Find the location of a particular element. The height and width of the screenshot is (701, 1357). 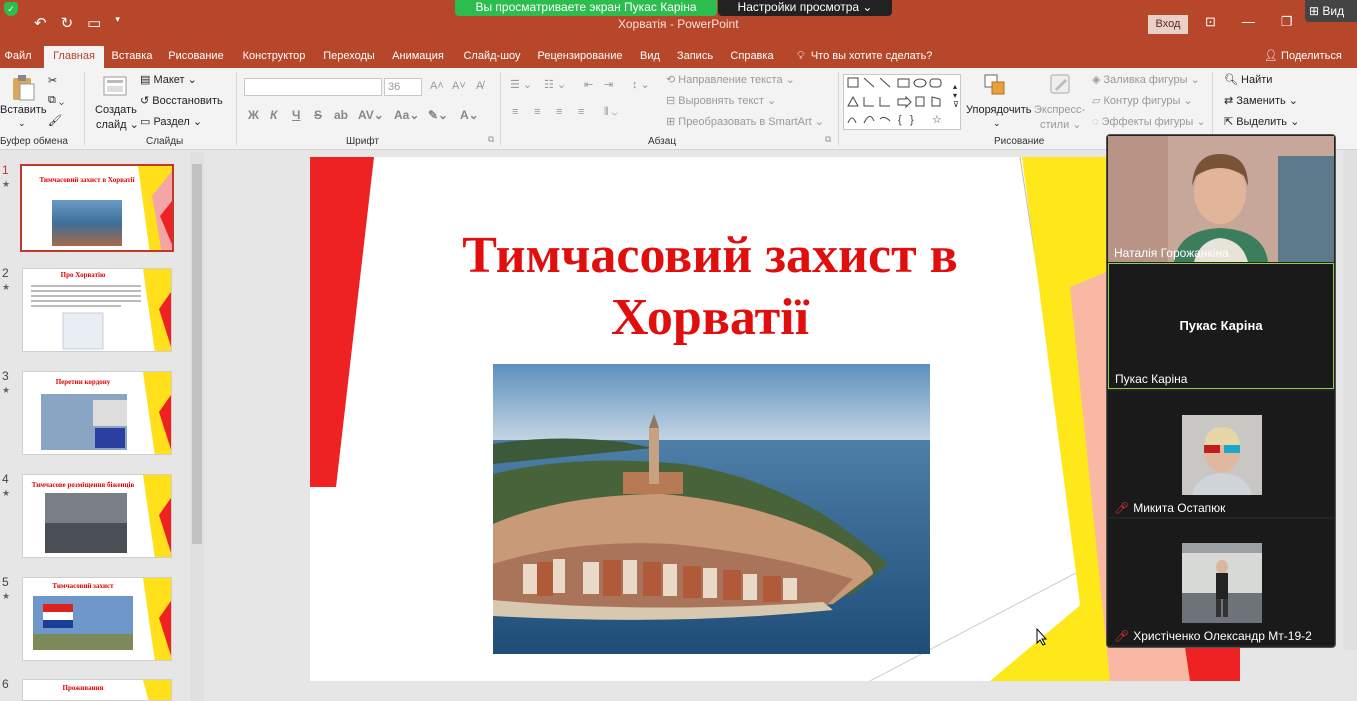

font-name-field is located at coordinates (313, 87).